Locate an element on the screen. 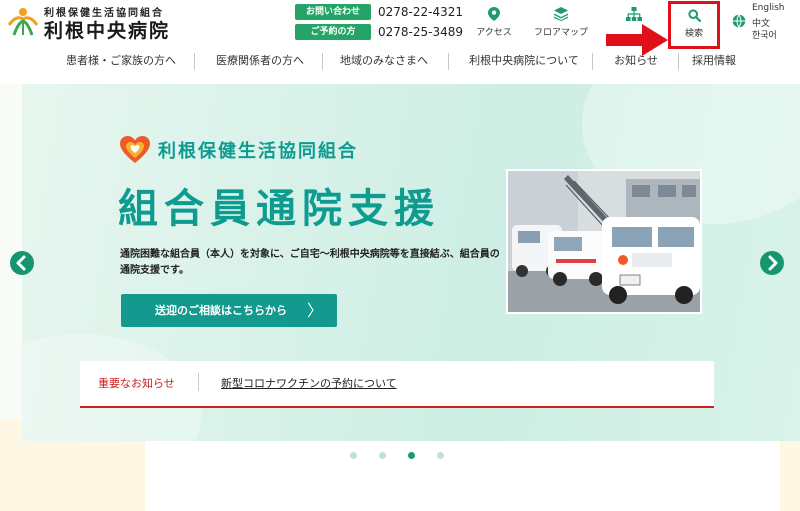 Image resolution: width=800 pixels, height=511 pixels. important-notice-bar: 重要なお知らせ 新型コロナワクチンの予約について is located at coordinates (397, 384).